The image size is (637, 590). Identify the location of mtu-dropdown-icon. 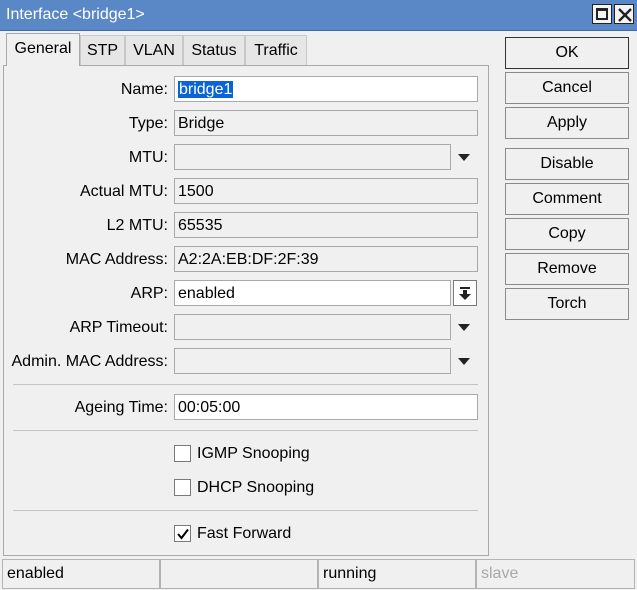
(464, 157).